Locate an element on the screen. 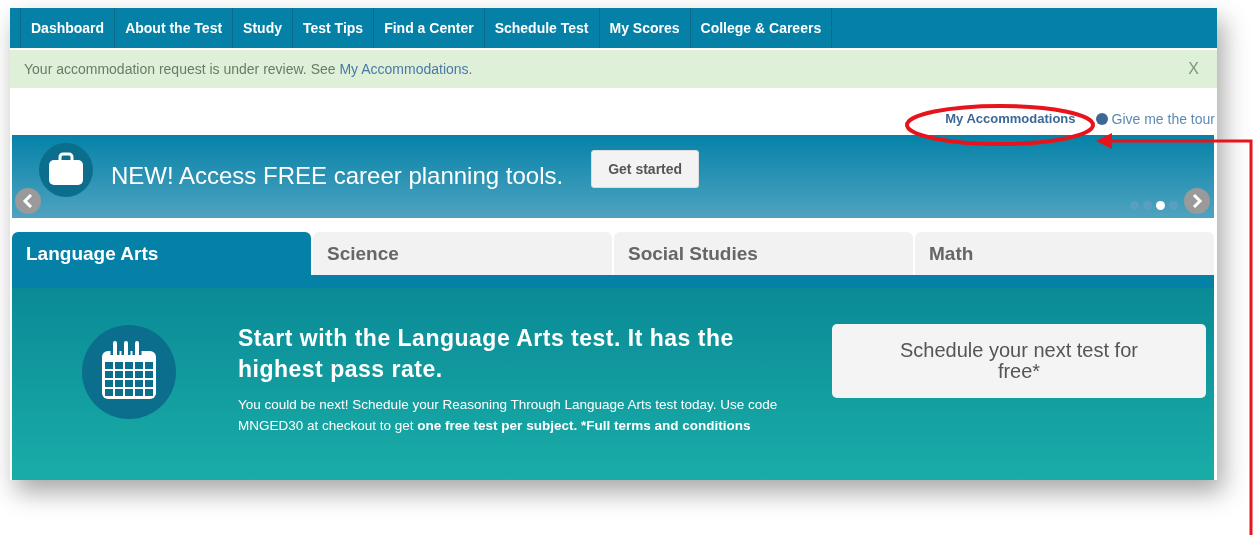 The width and height of the screenshot is (1259, 535). previous-button is located at coordinates (28, 201).